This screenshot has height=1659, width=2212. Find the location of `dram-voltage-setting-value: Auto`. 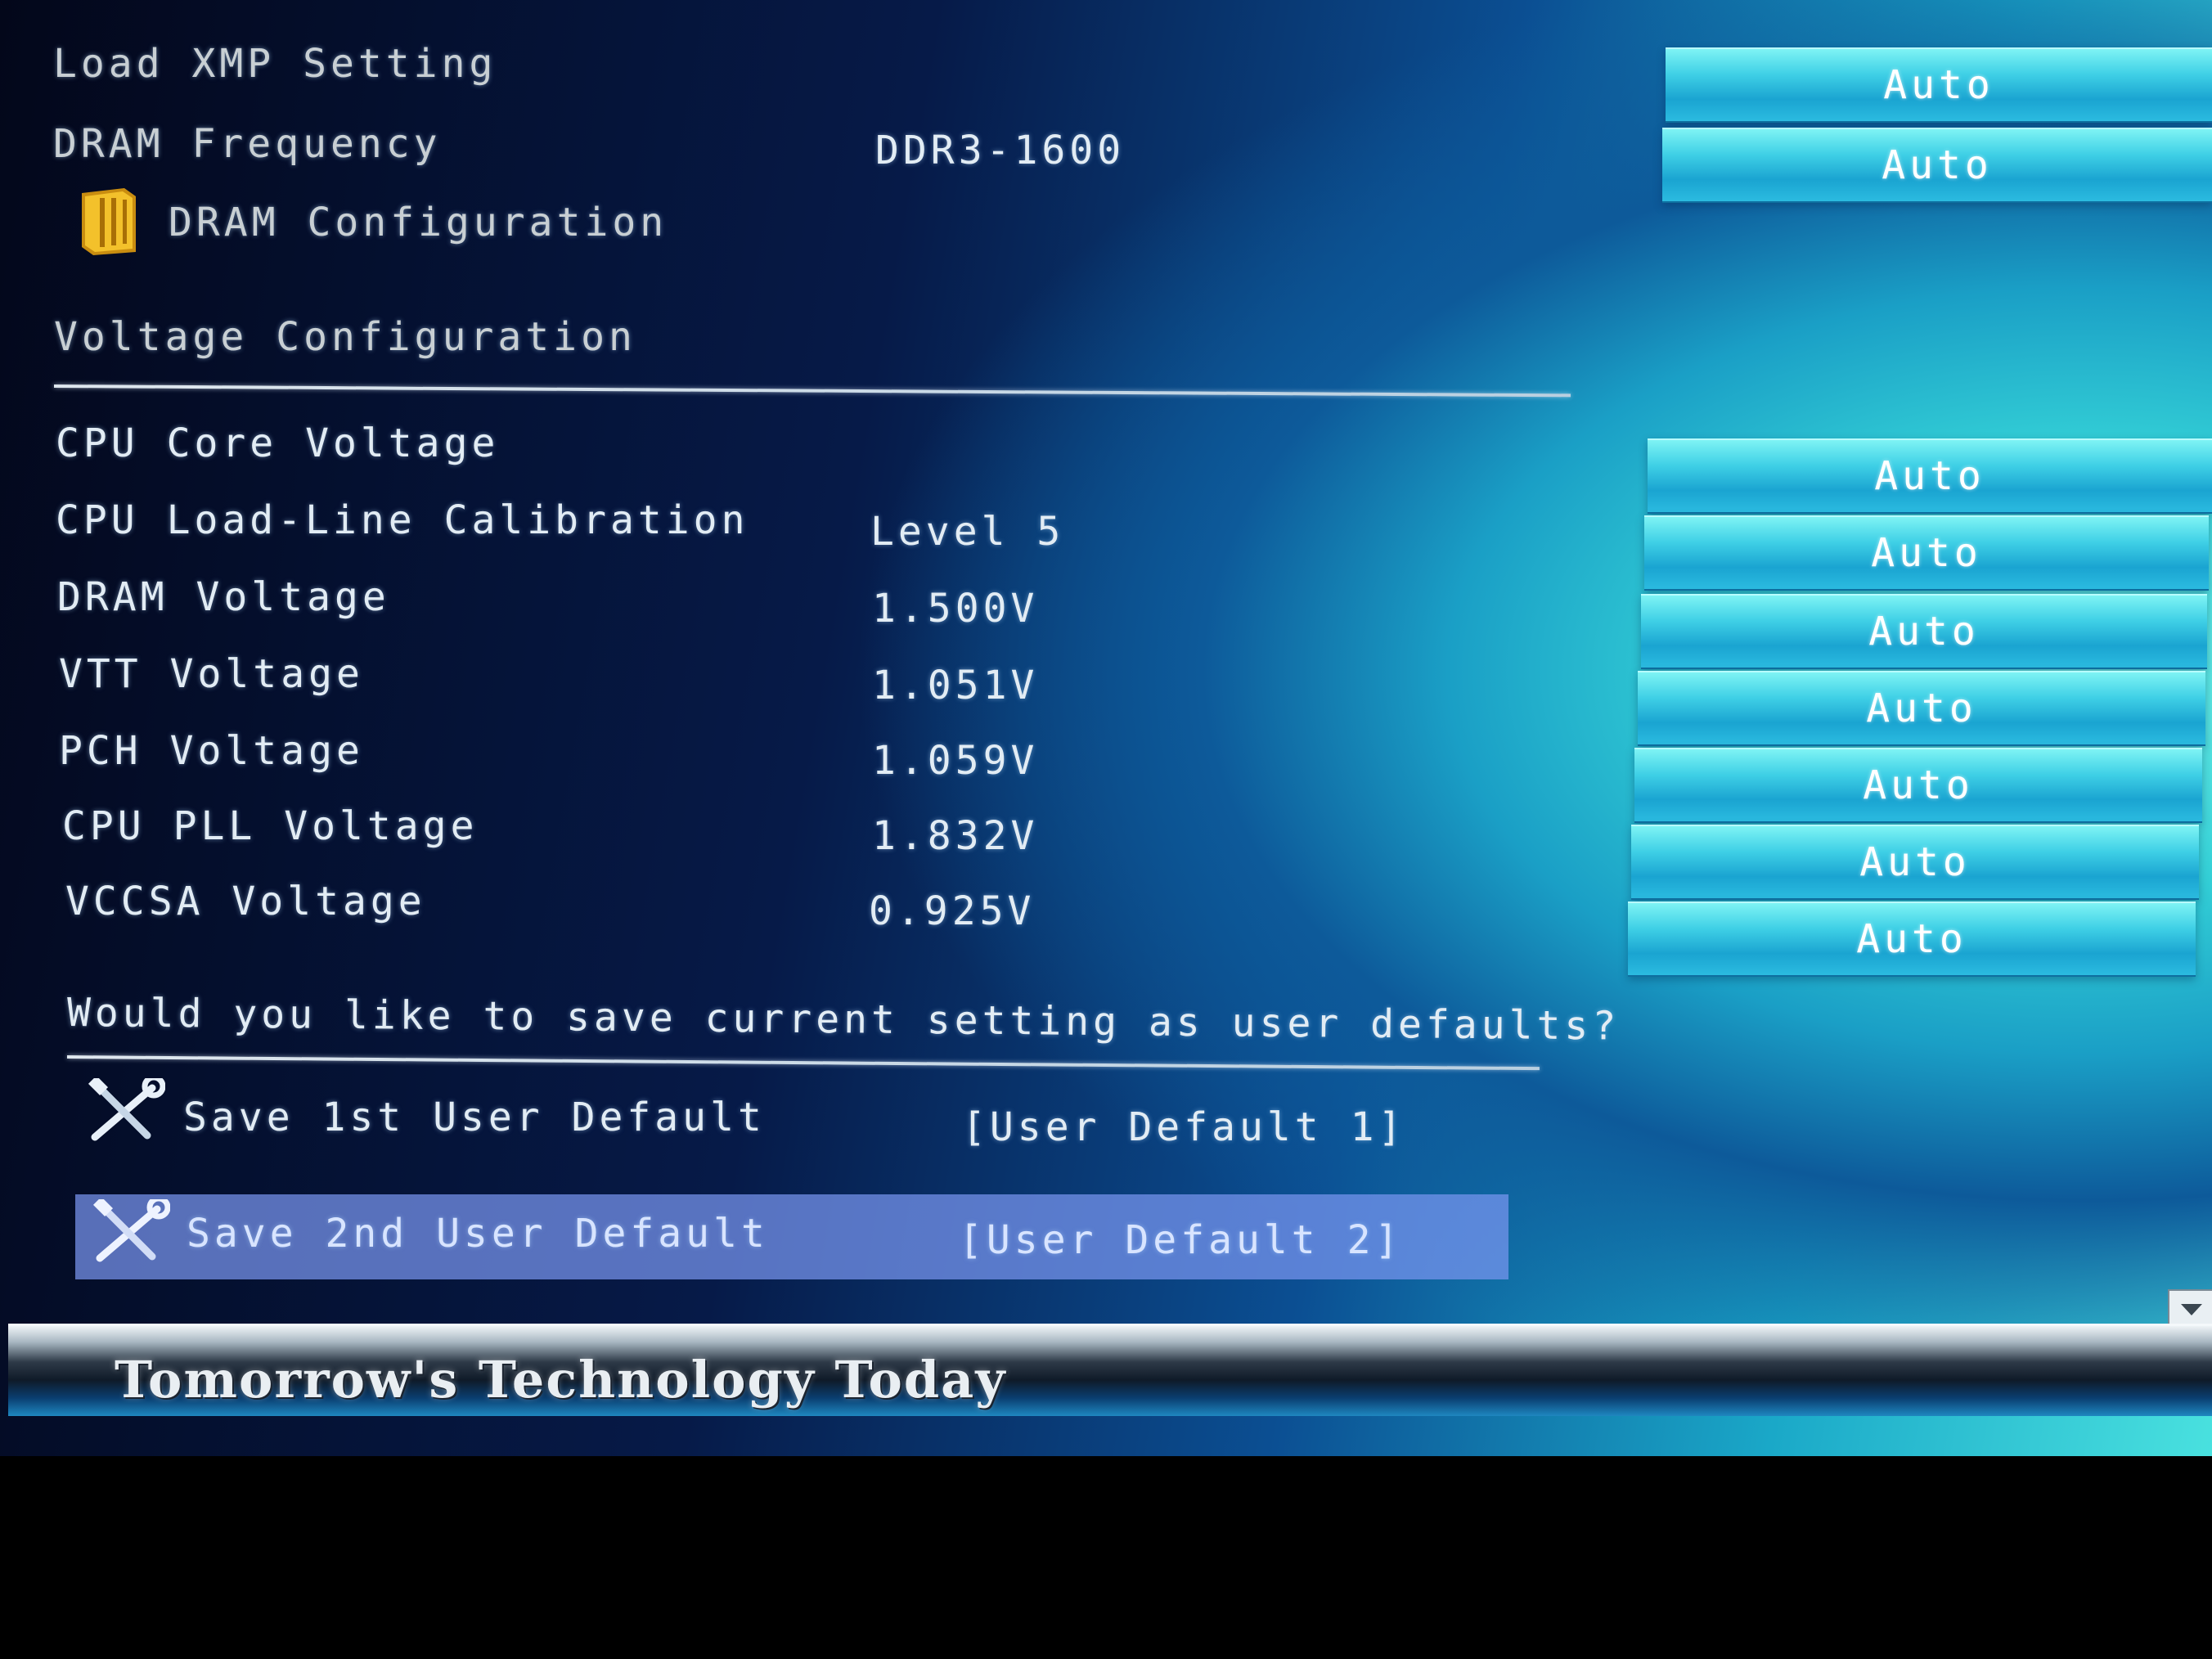

dram-voltage-setting-value: Auto is located at coordinates (1924, 631).